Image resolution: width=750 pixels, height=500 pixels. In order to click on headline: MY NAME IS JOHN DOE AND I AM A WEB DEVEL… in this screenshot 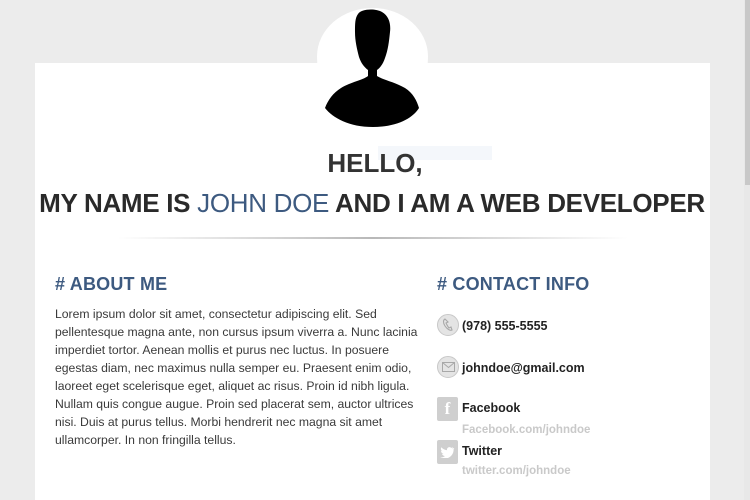, I will do `click(372, 203)`.